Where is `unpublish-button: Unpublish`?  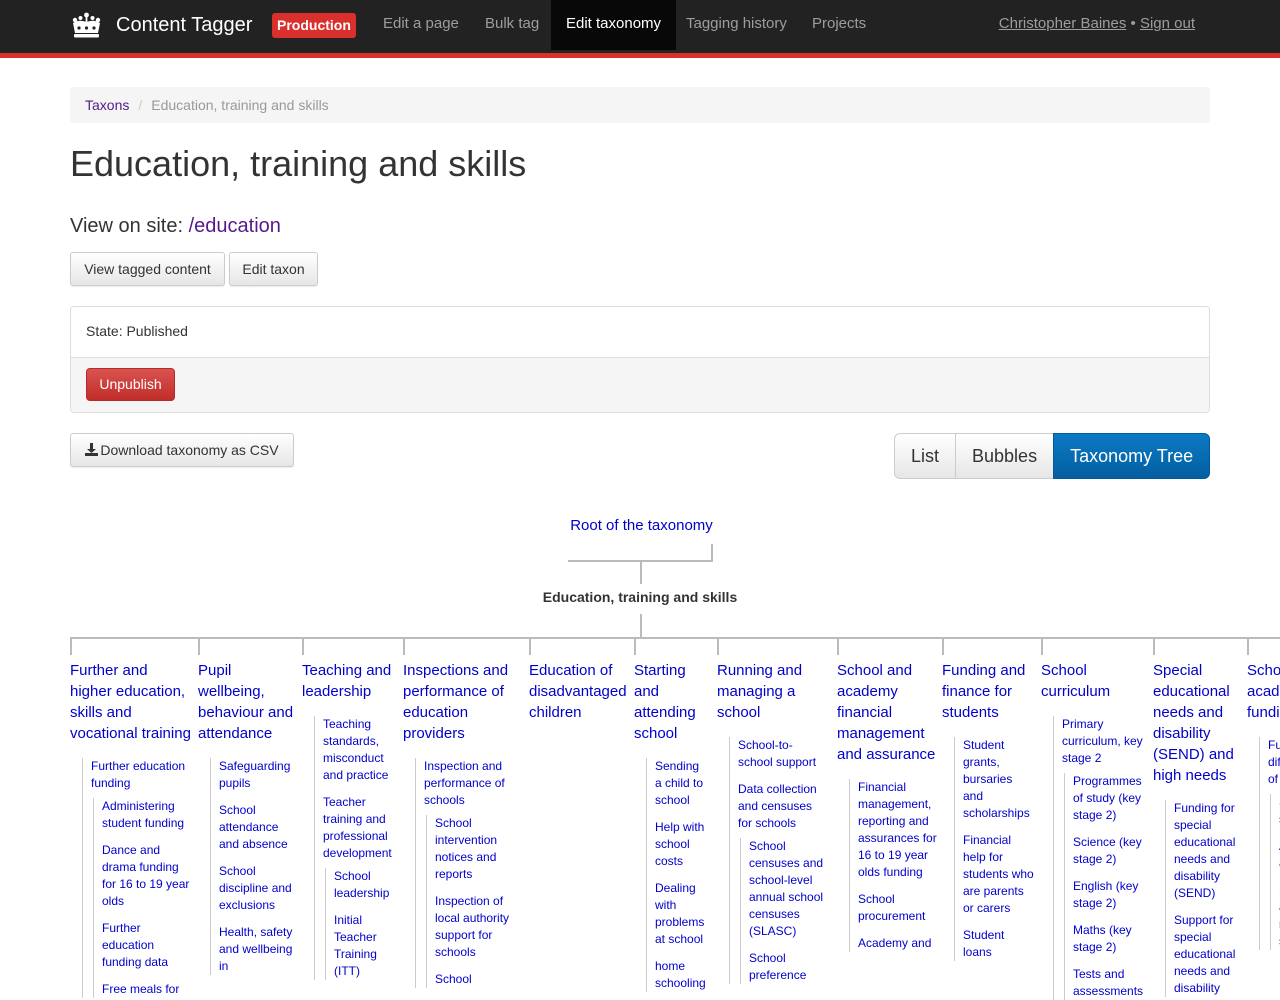
unpublish-button: Unpublish is located at coordinates (130, 384).